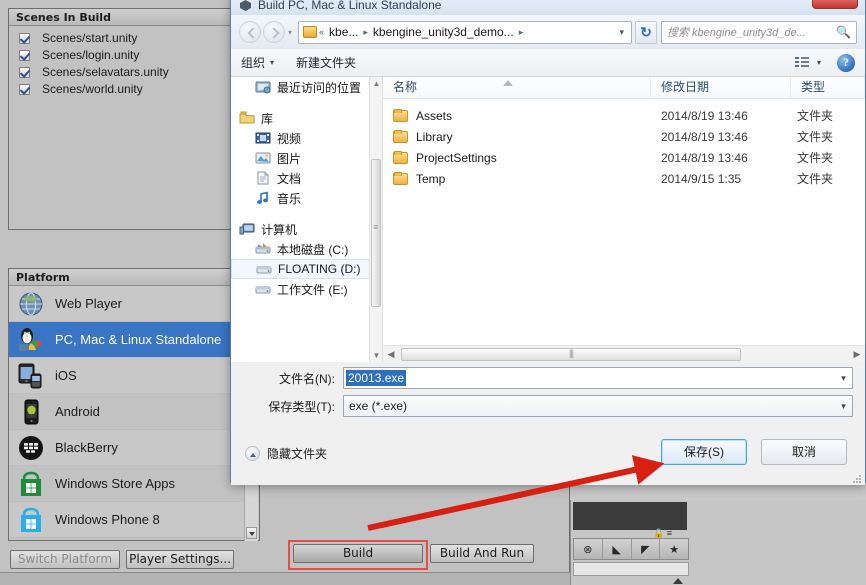 The height and width of the screenshot is (585, 866). I want to click on search-input: 搜索 kbengine_unity3d_de... 🔍, so click(759, 32).